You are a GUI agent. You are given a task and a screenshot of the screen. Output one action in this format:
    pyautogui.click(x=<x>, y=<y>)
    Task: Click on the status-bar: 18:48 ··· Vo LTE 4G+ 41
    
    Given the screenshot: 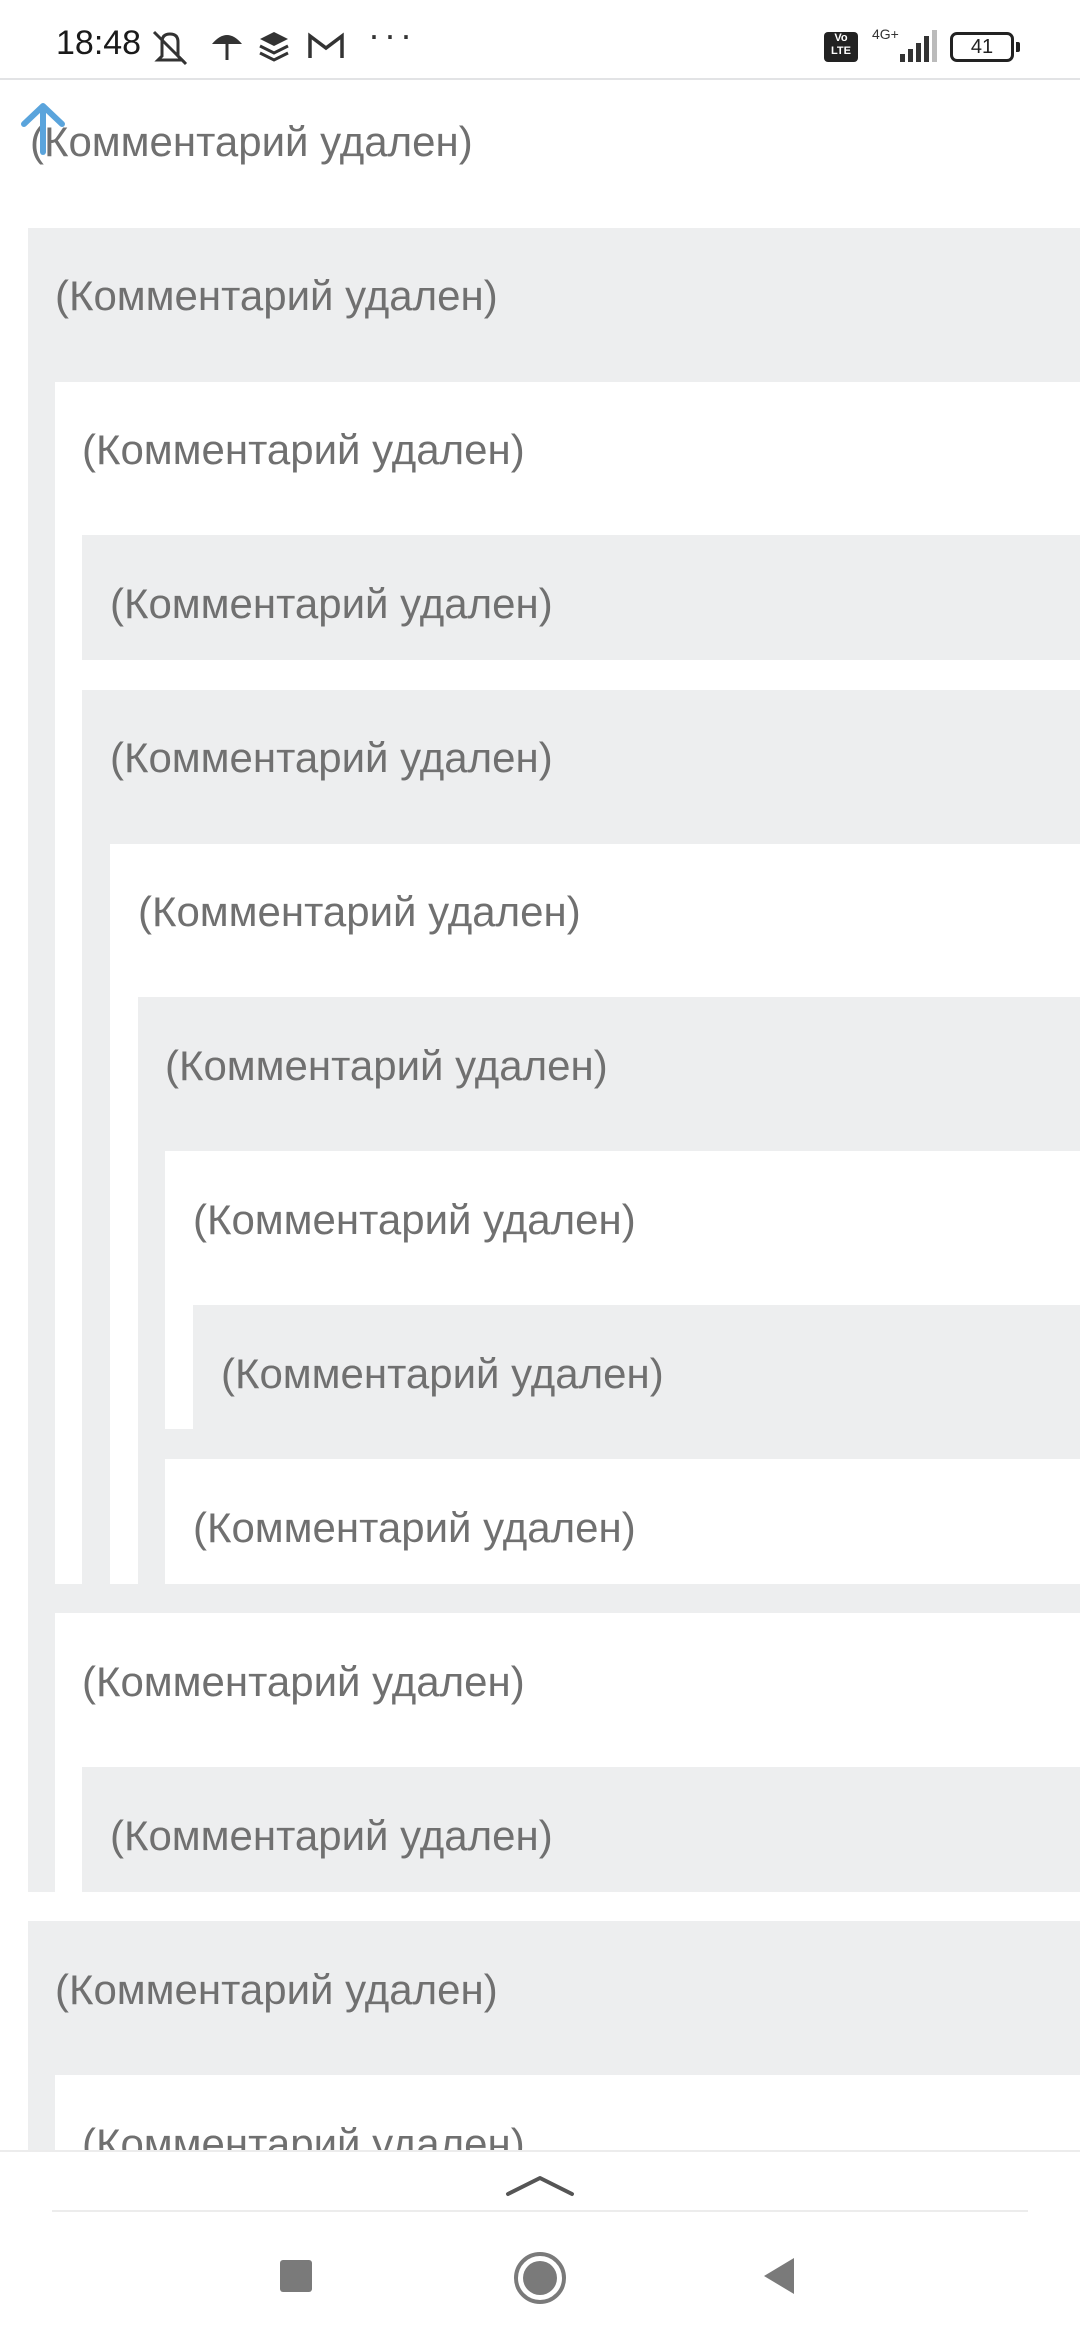 What is the action you would take?
    pyautogui.click(x=540, y=40)
    